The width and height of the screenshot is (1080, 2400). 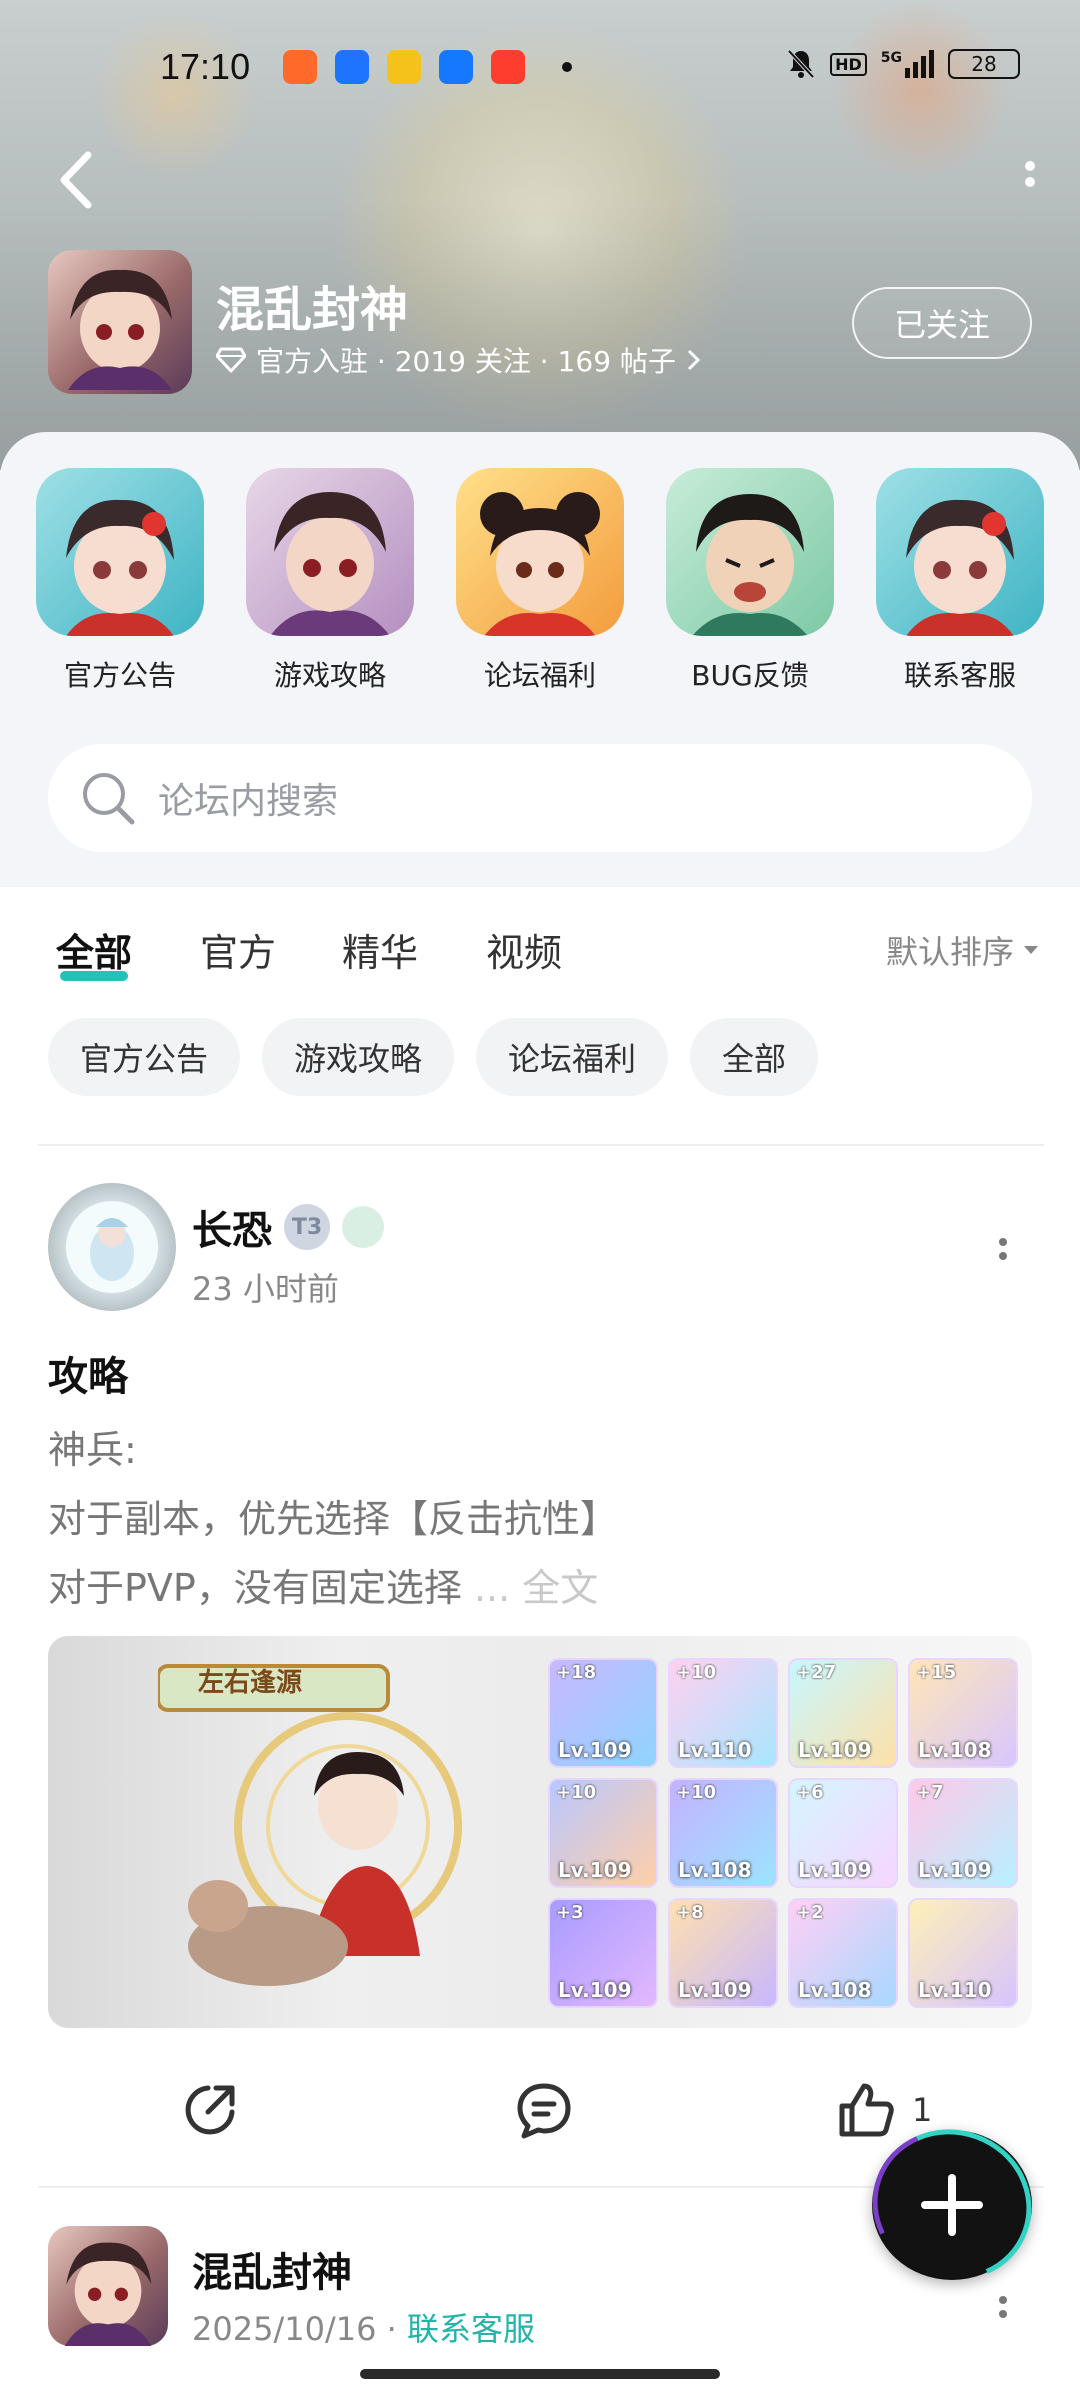 What do you see at coordinates (952, 2205) in the screenshot?
I see `create-post-button` at bounding box center [952, 2205].